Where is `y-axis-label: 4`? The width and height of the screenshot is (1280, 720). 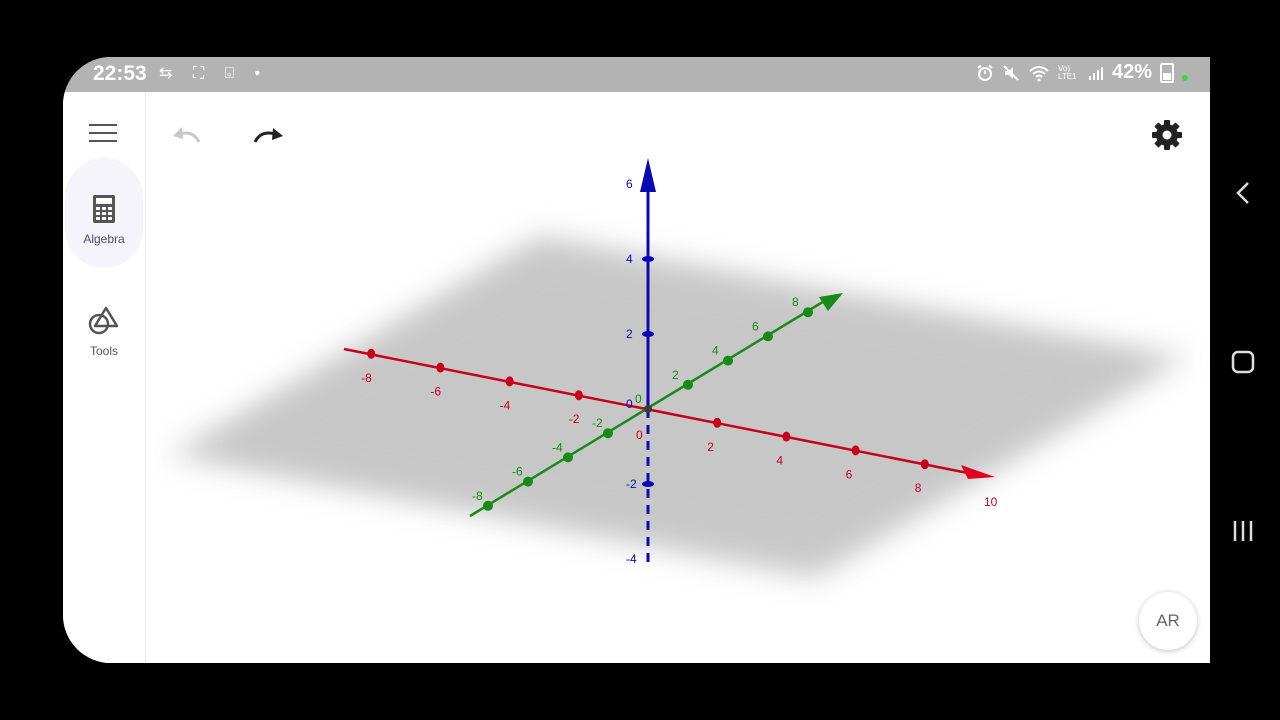
y-axis-label: 4 is located at coordinates (715, 351).